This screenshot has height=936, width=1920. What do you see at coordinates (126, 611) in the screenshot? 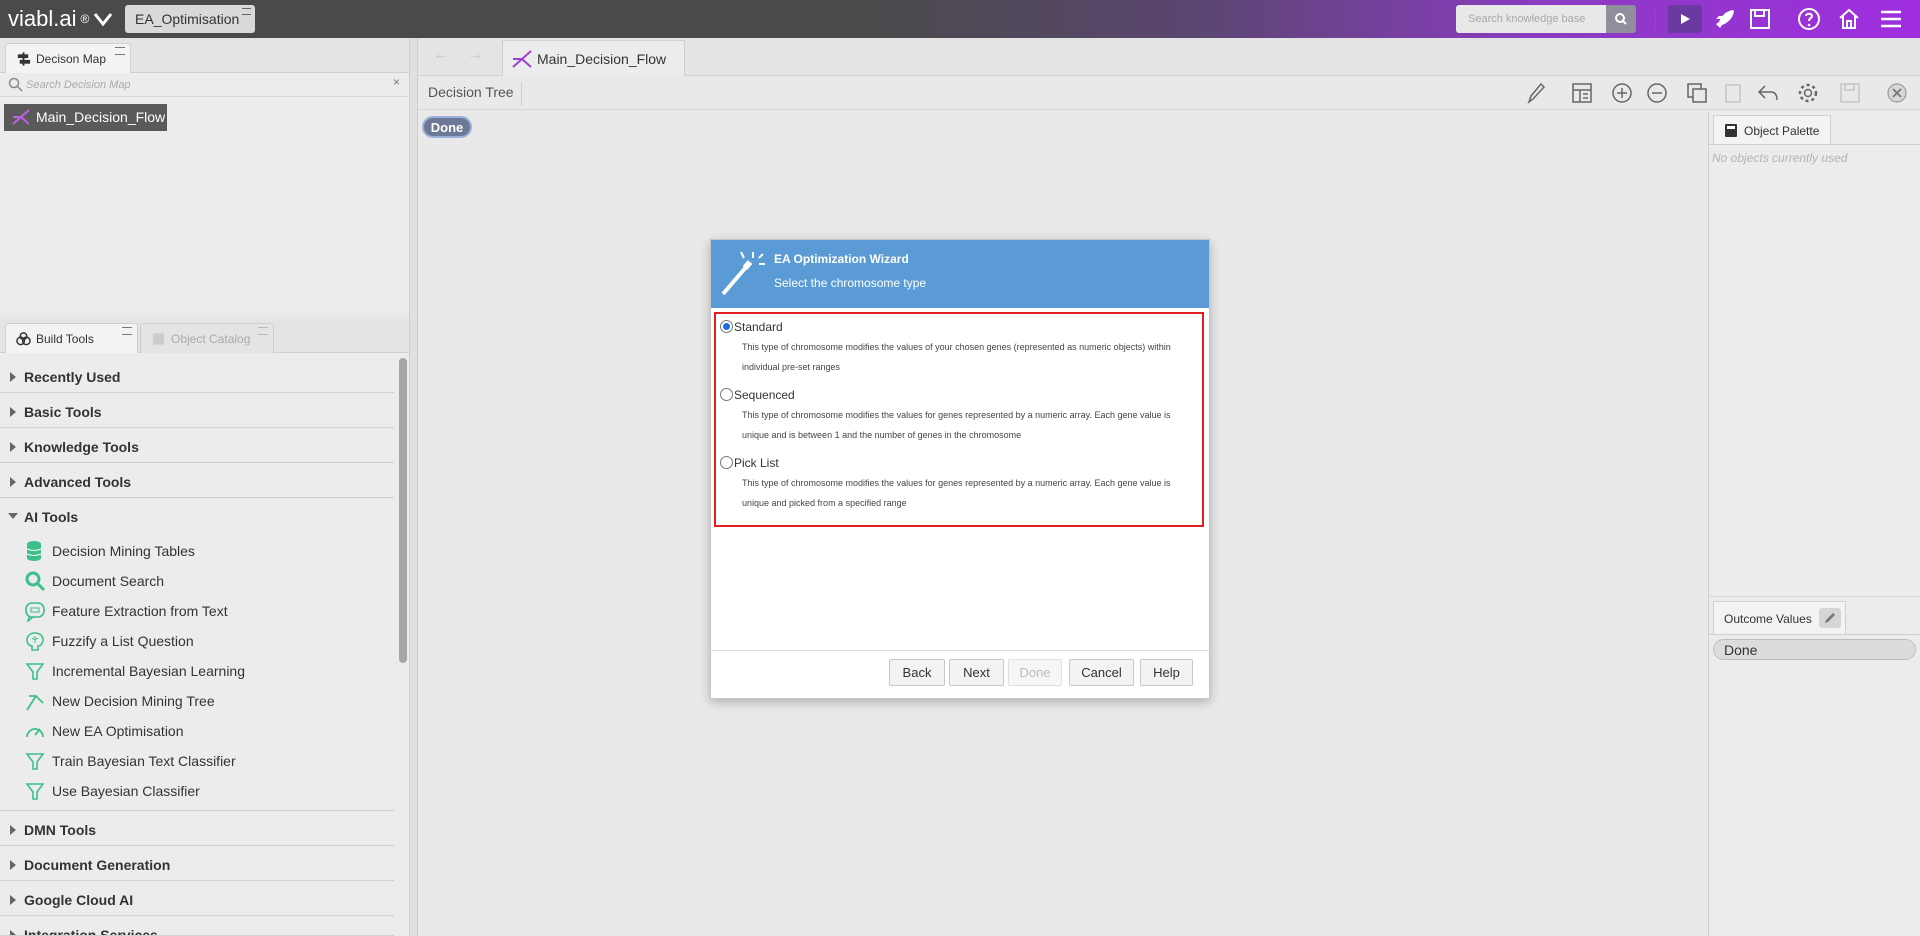
I see `tool-feature-extraction: Feature Extraction from Text` at bounding box center [126, 611].